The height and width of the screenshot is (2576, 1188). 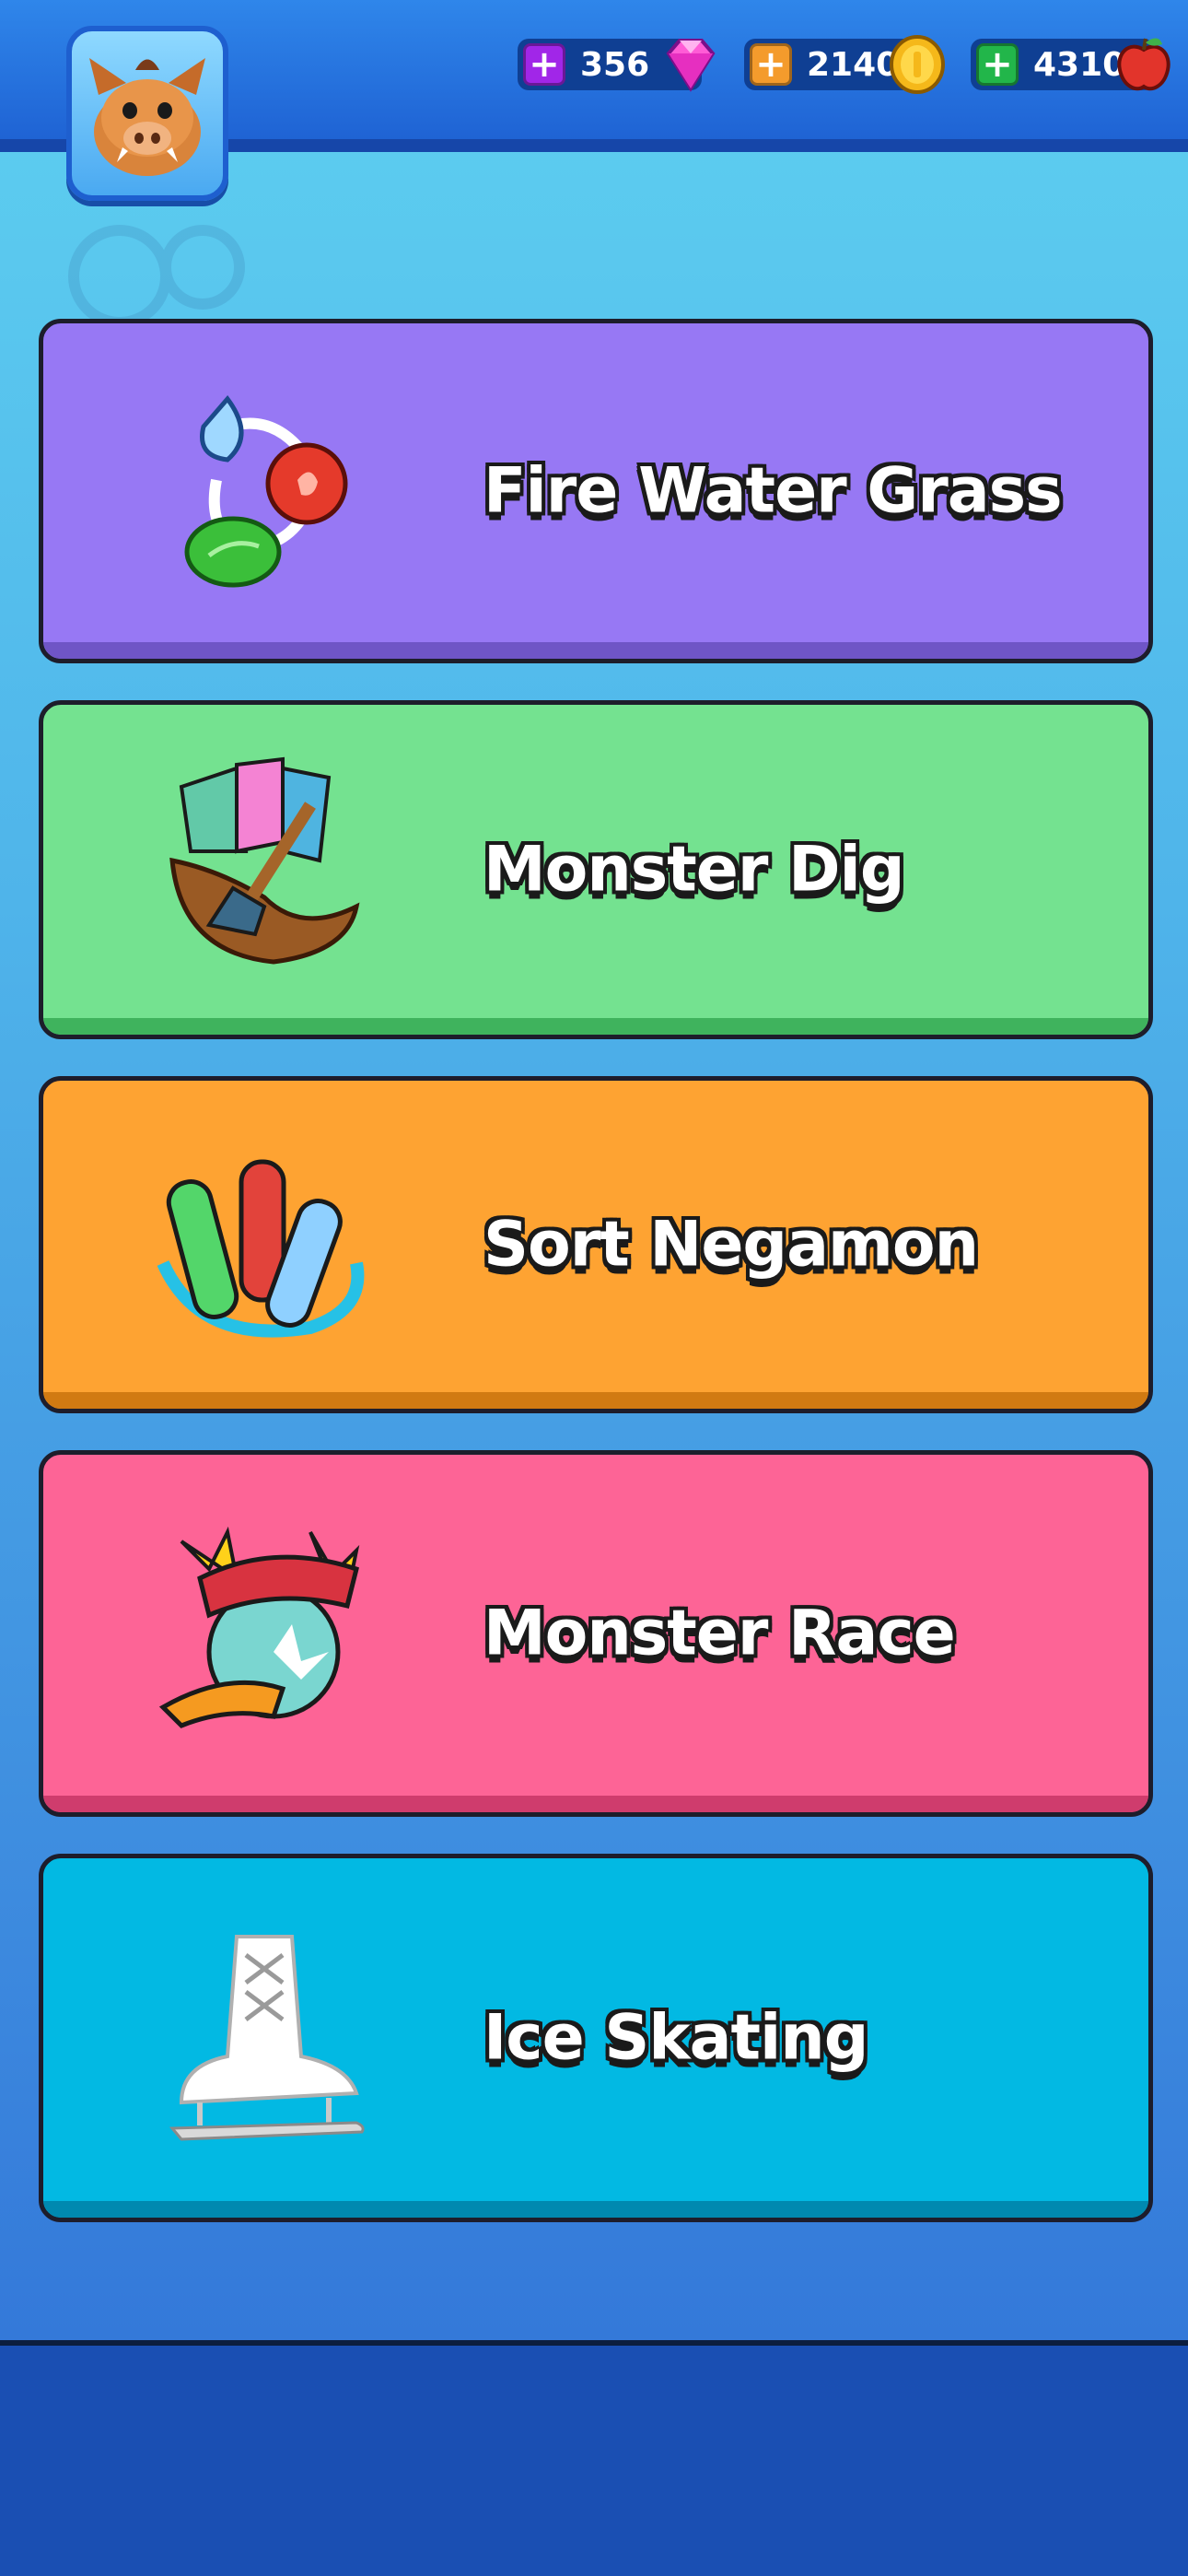 What do you see at coordinates (267, 2038) in the screenshot?
I see `ice-skate-icon` at bounding box center [267, 2038].